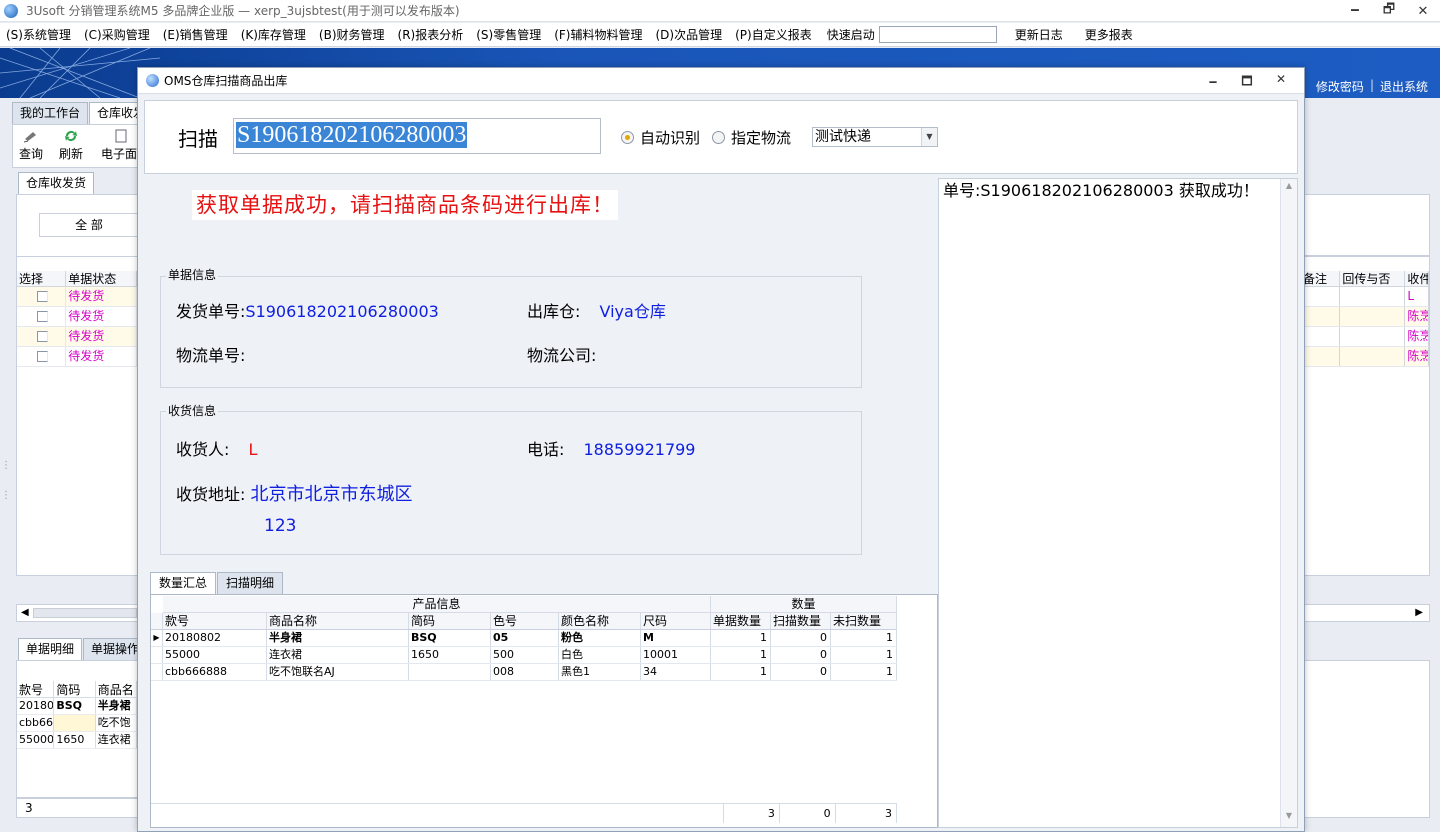  I want to click on logistics-select: 测试快递 ▼, so click(875, 137).